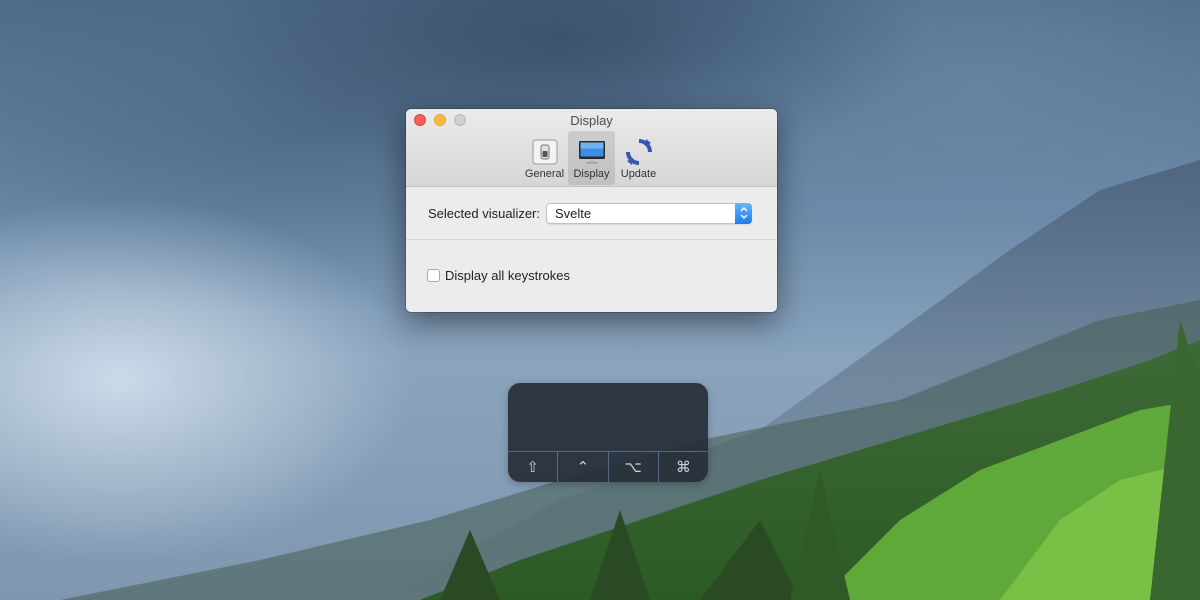  I want to click on display-monitor-icon, so click(592, 152).